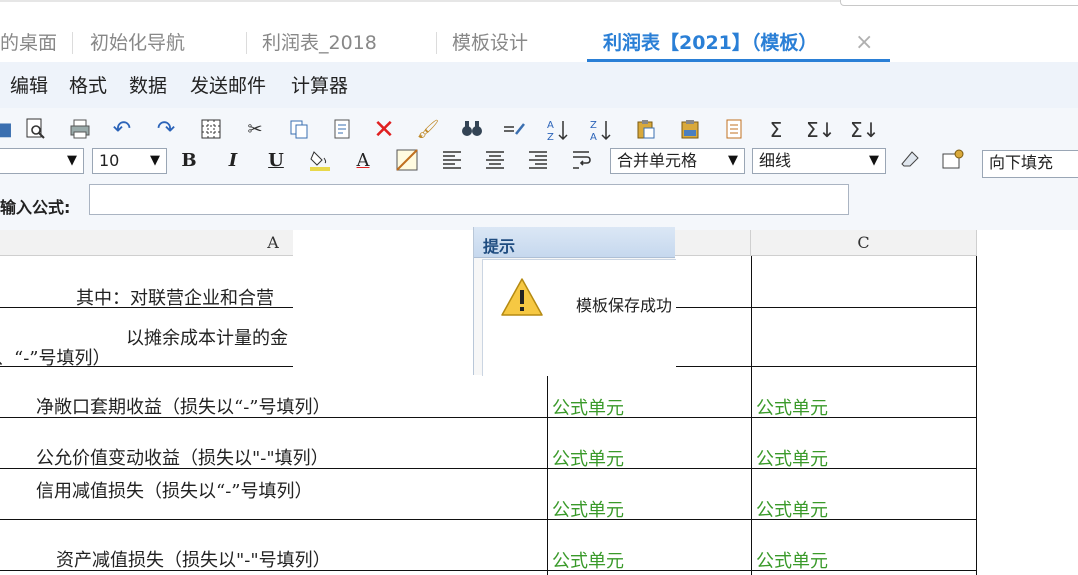 This screenshot has height=575, width=1078. Describe the element at coordinates (472, 130) in the screenshot. I see `find-icon` at that location.